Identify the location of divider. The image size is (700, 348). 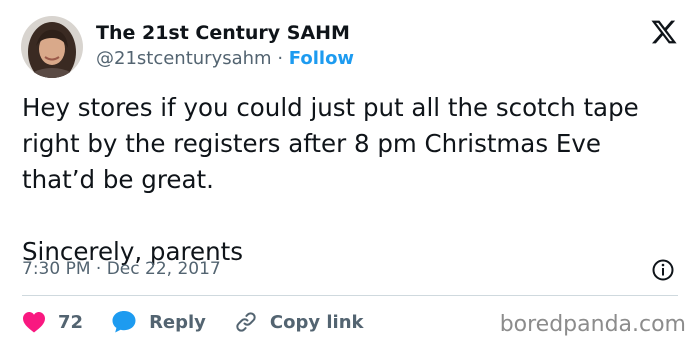
(350, 295).